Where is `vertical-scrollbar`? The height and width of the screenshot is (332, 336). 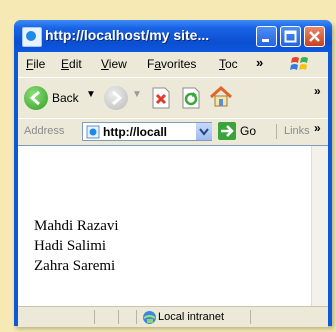
vertical-scrollbar is located at coordinates (319, 226).